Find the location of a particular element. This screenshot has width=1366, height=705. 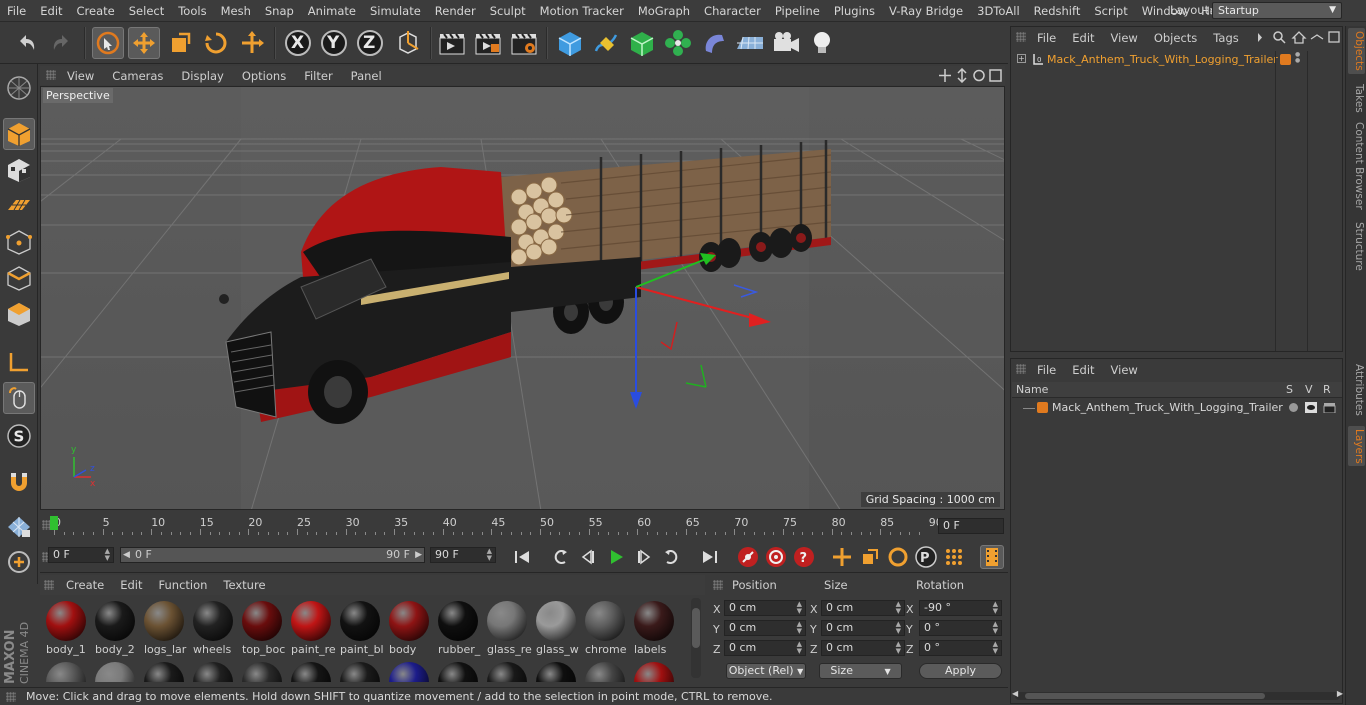

column-header-solo: S is located at coordinates (1289, 389).